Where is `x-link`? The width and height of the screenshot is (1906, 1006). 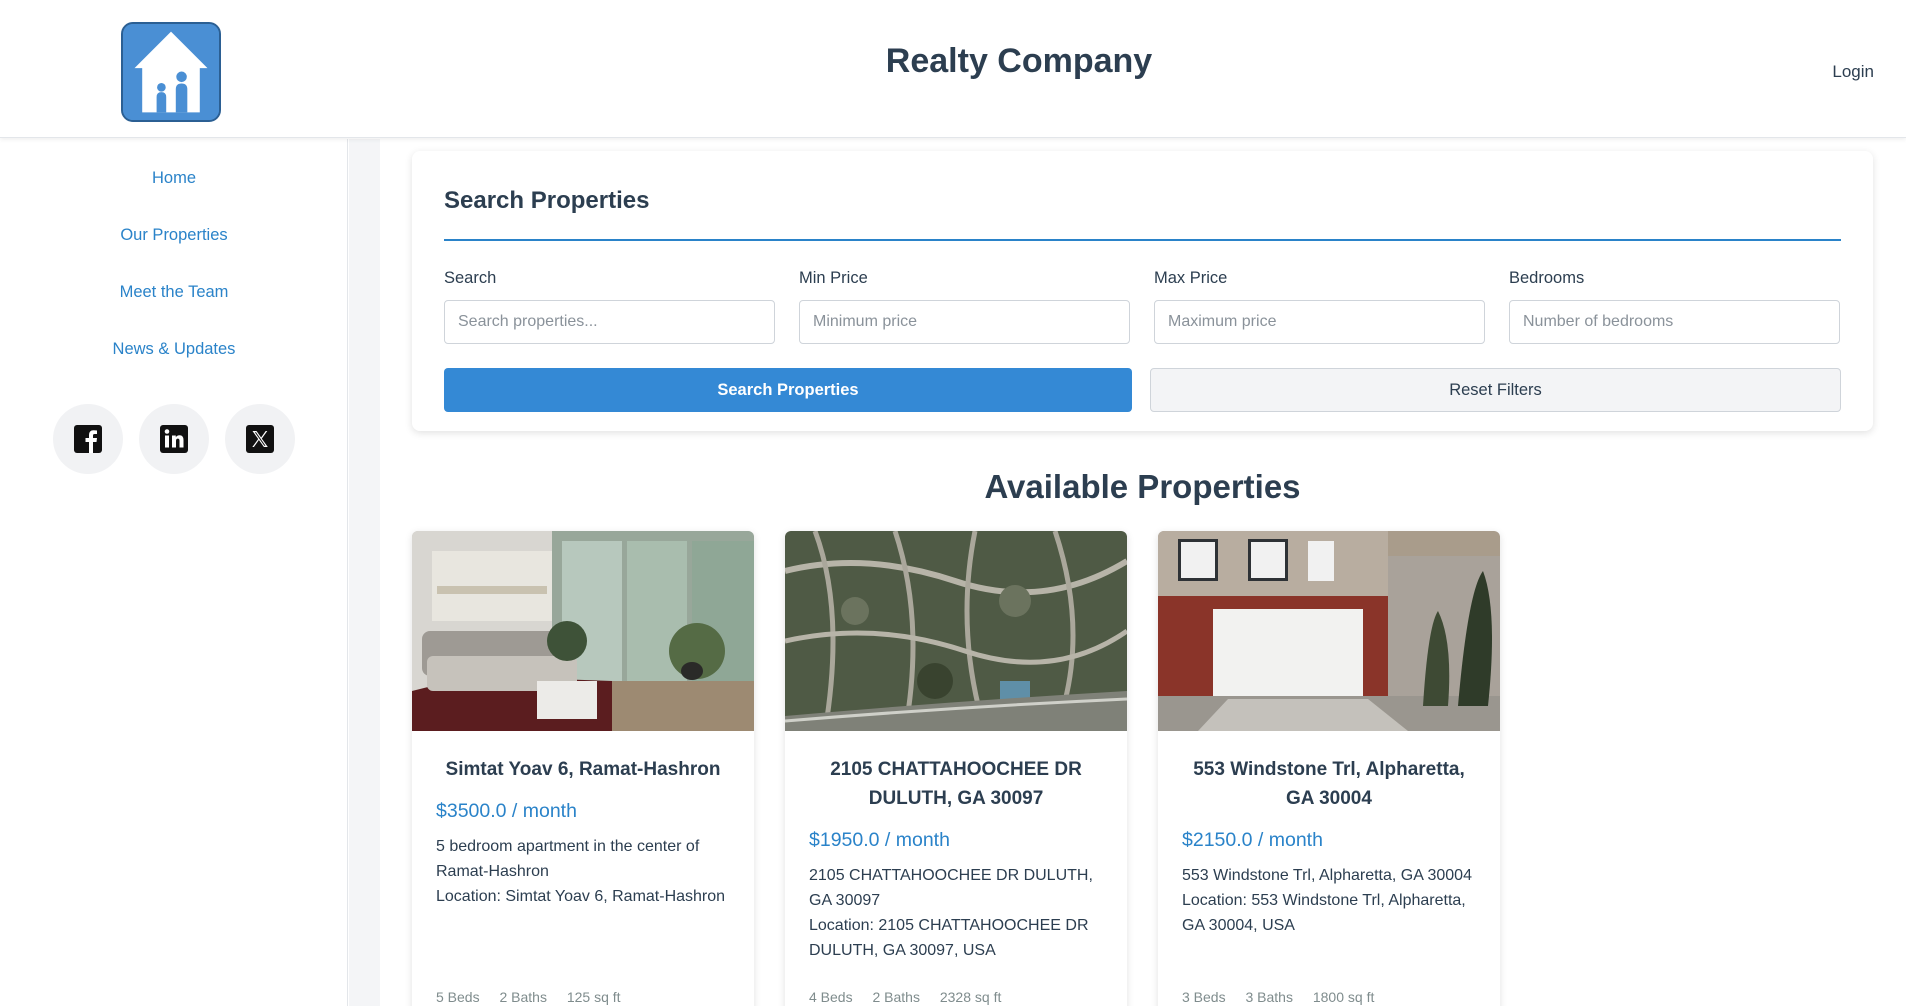 x-link is located at coordinates (260, 439).